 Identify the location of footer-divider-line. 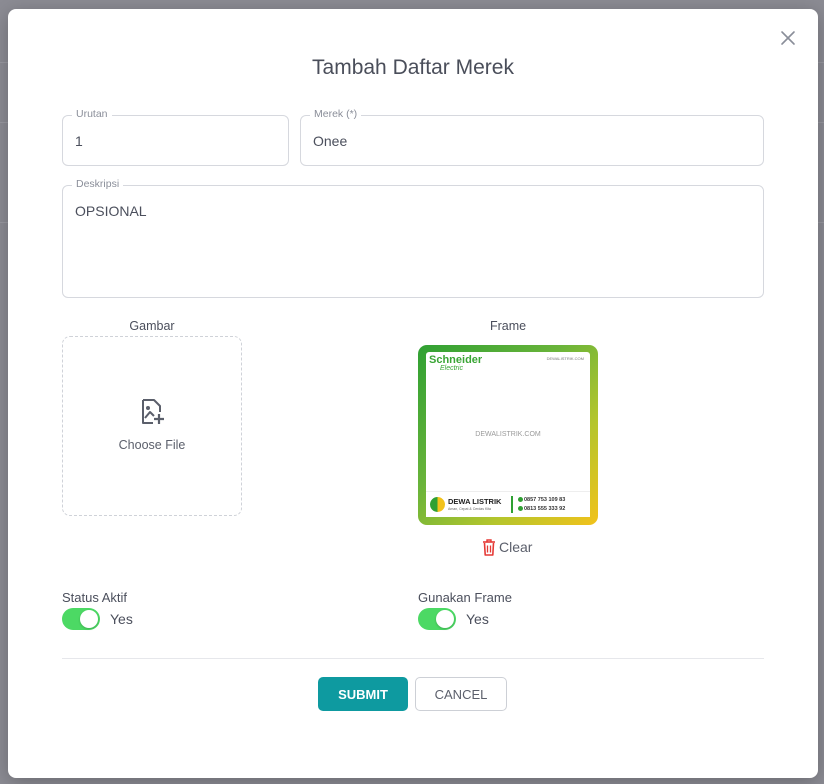
(413, 658).